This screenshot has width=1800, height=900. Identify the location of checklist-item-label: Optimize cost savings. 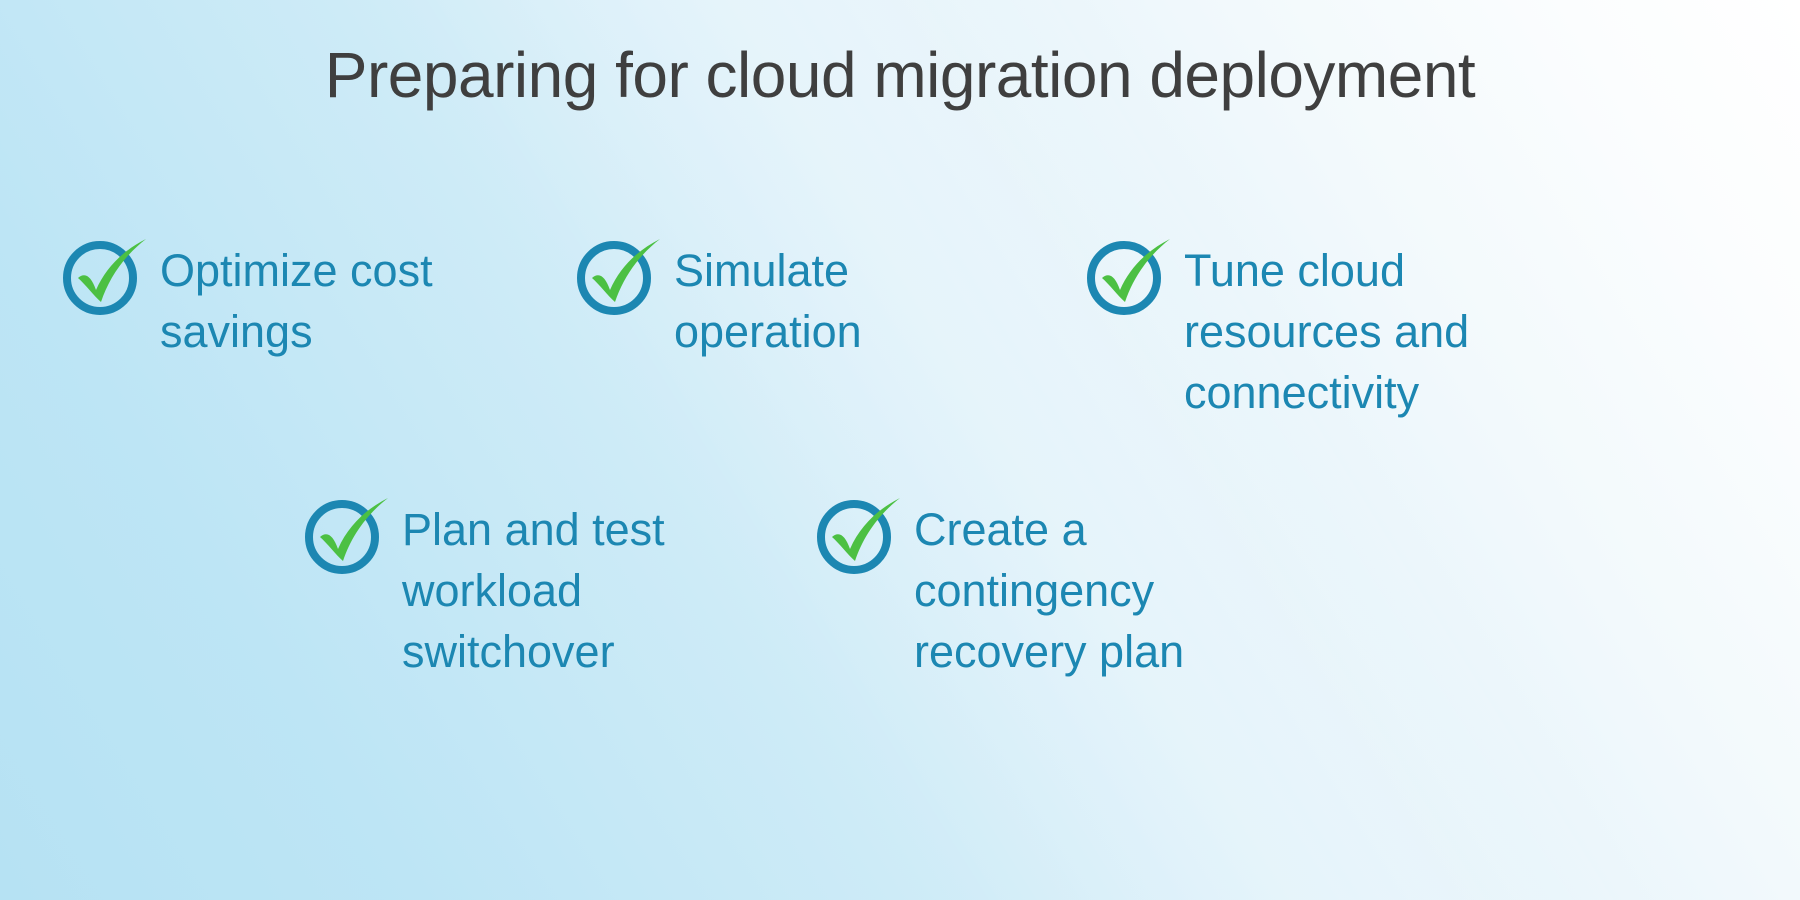
(296, 301).